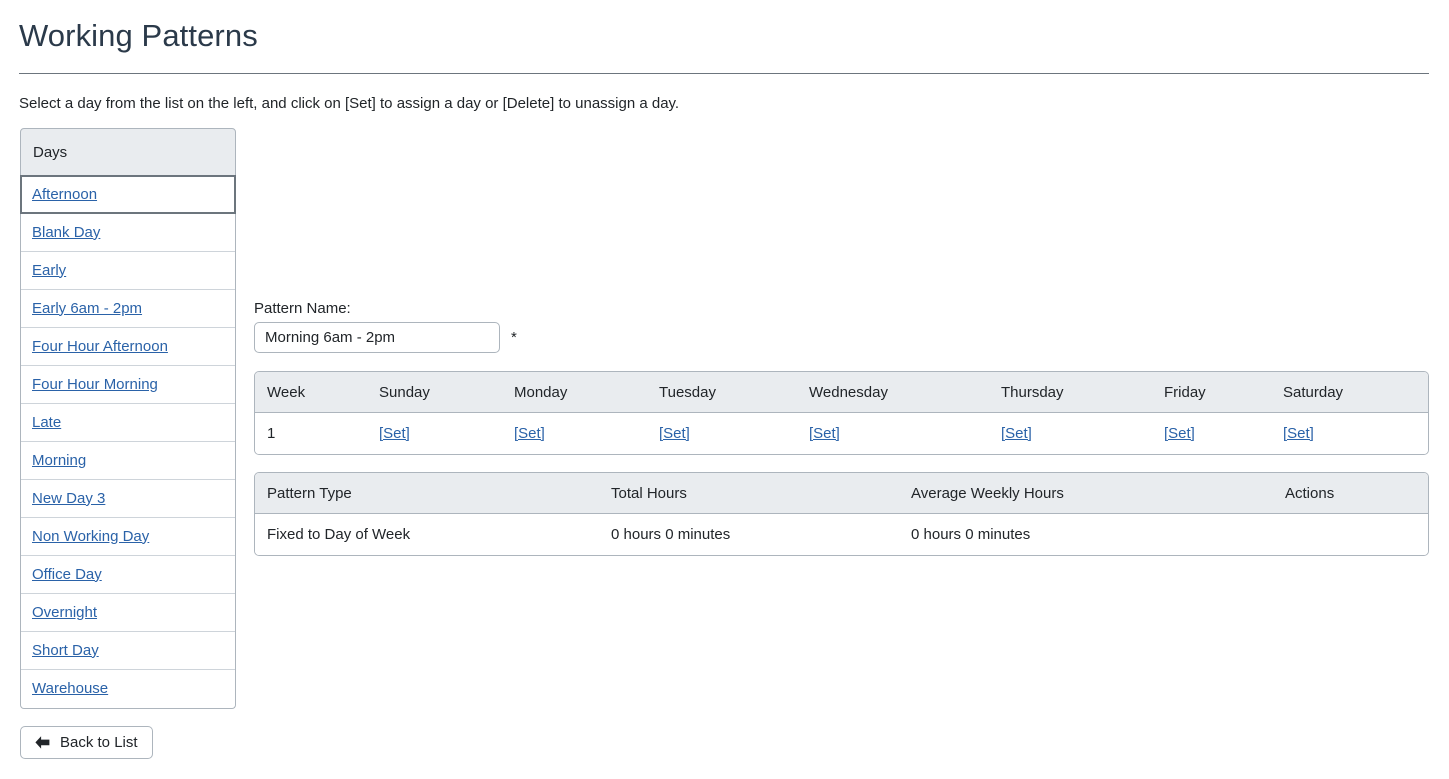 The width and height of the screenshot is (1449, 779). I want to click on pattern-name-label: Pattern Name:, so click(302, 308).